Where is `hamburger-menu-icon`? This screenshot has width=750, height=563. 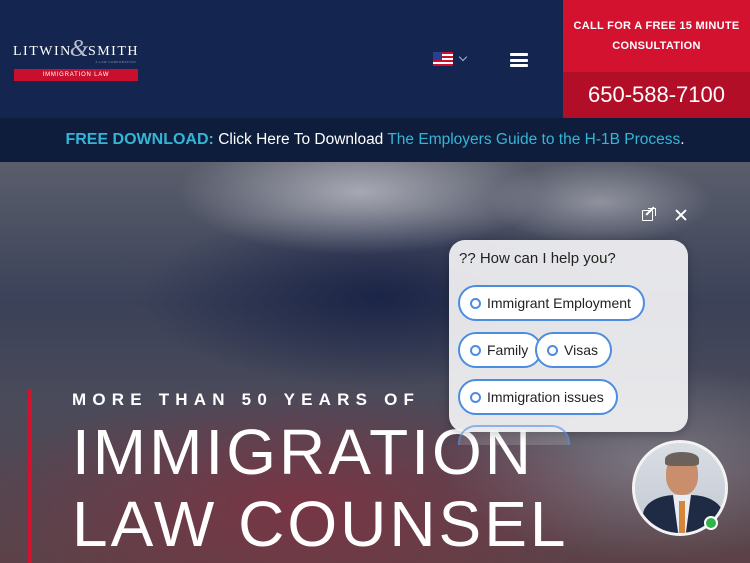
hamburger-menu-icon is located at coordinates (519, 60).